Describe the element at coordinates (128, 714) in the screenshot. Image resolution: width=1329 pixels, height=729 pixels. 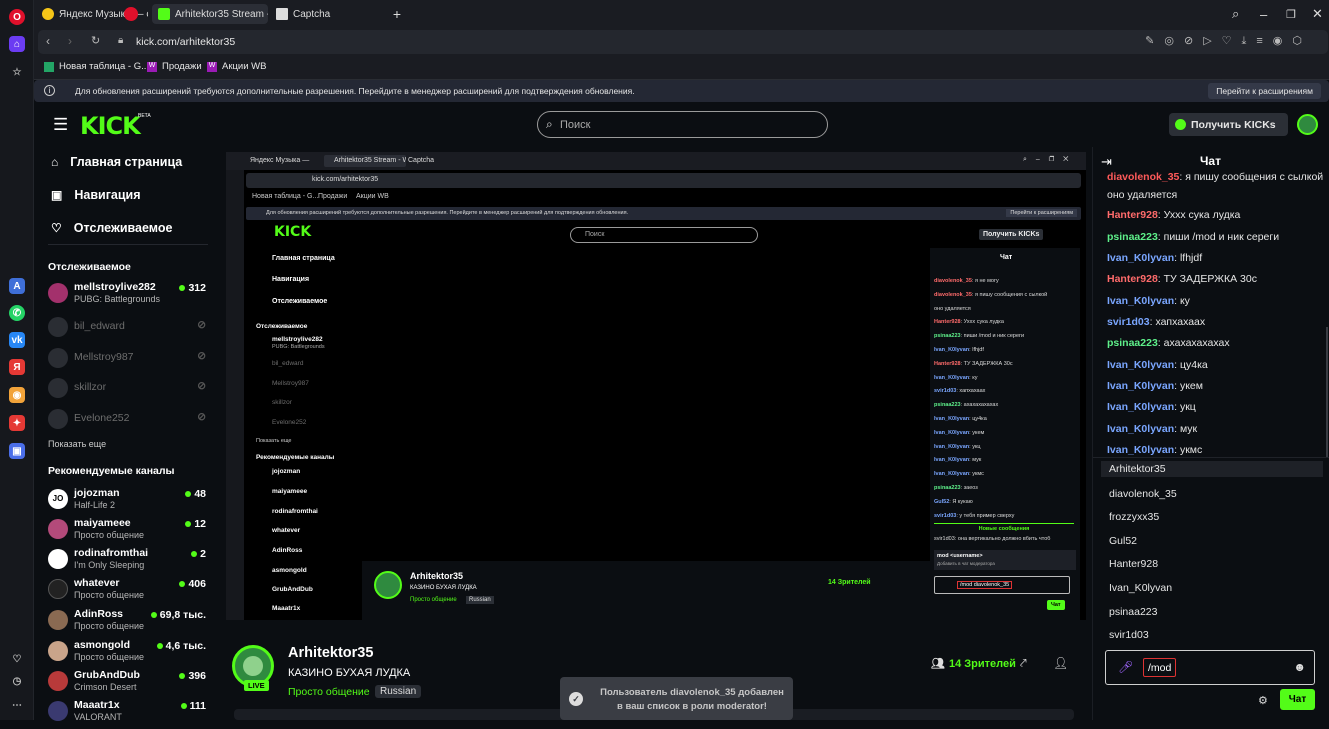
I see `channel-row: Maaatr1x VALORANT 111` at that location.